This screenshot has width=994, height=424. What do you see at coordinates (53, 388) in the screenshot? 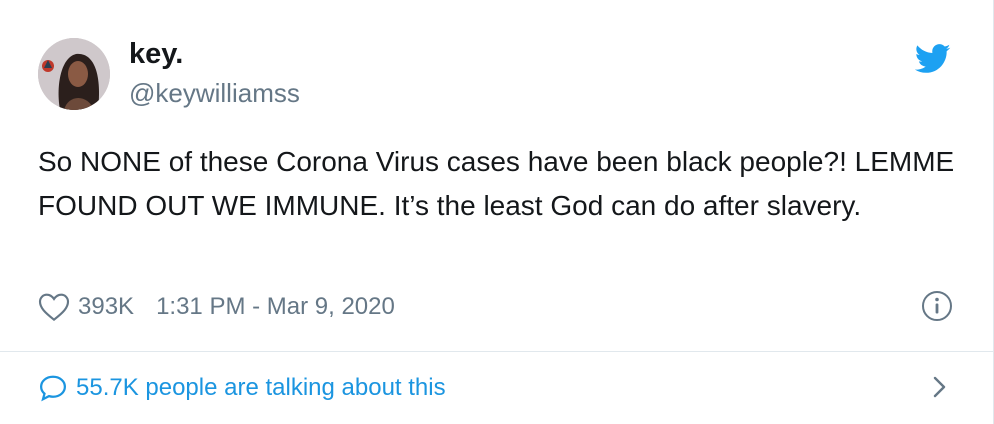
I see `speech-bubble-icon` at bounding box center [53, 388].